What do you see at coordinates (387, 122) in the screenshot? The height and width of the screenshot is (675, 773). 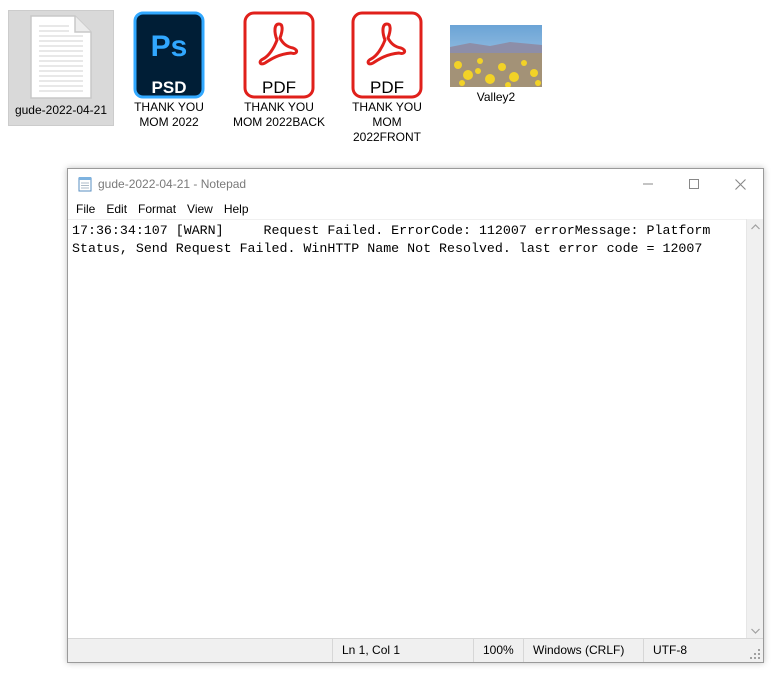 I see `desktop-icon-label: THANK YOU MOM 2022FRONT` at bounding box center [387, 122].